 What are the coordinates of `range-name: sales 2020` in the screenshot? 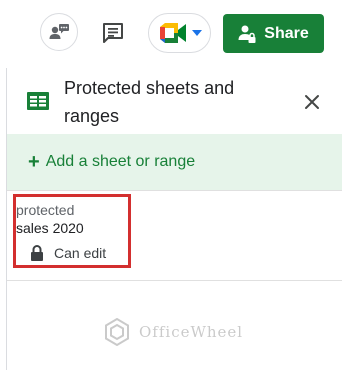 It's located at (50, 228).